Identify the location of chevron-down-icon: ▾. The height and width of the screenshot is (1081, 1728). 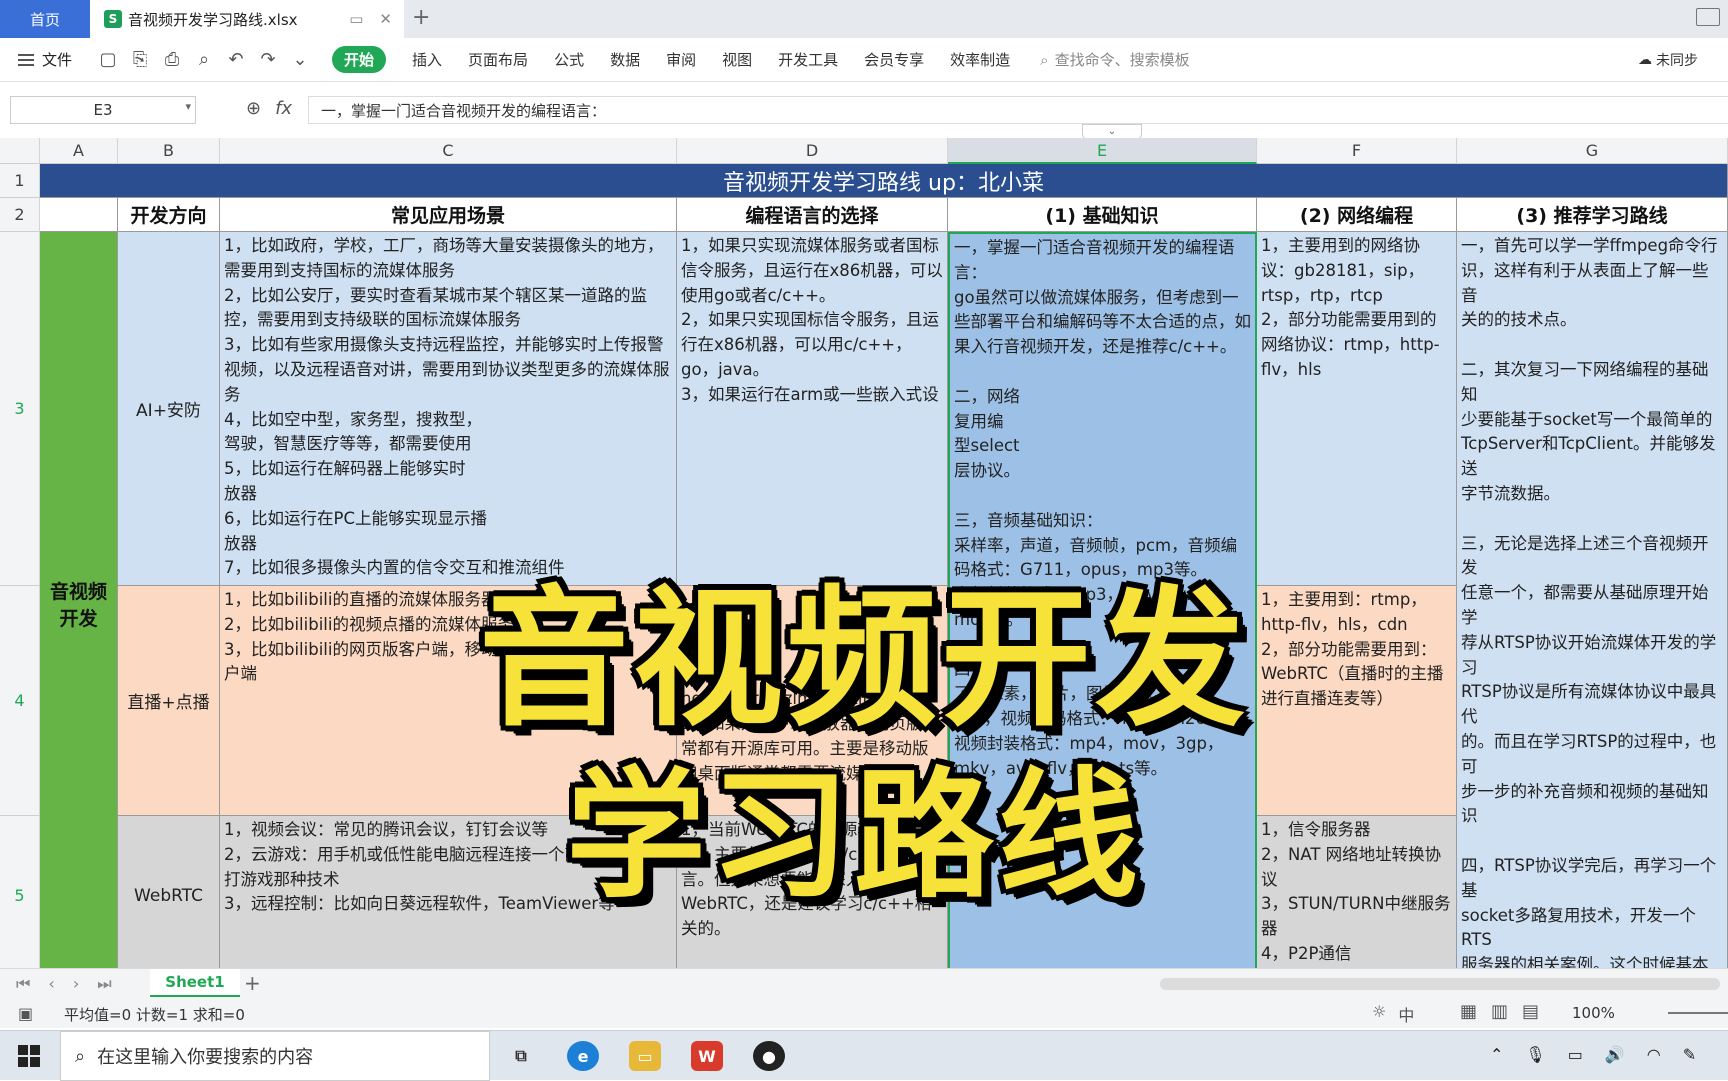
(188, 106).